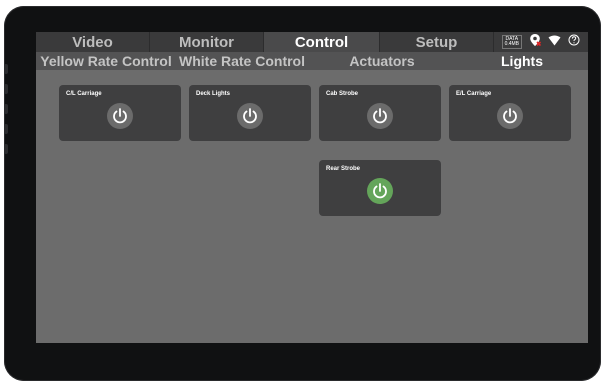 Image resolution: width=603 pixels, height=383 pixels. I want to click on light-card-cl-carriage: C/L Carriage, so click(120, 113).